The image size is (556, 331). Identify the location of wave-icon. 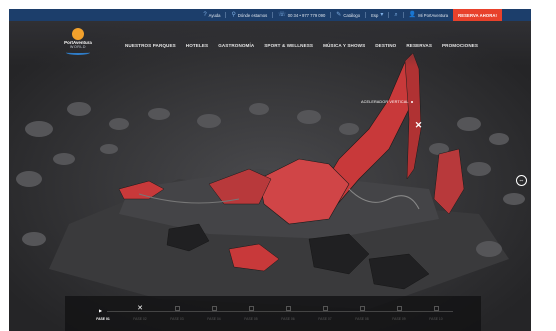
(78, 52).